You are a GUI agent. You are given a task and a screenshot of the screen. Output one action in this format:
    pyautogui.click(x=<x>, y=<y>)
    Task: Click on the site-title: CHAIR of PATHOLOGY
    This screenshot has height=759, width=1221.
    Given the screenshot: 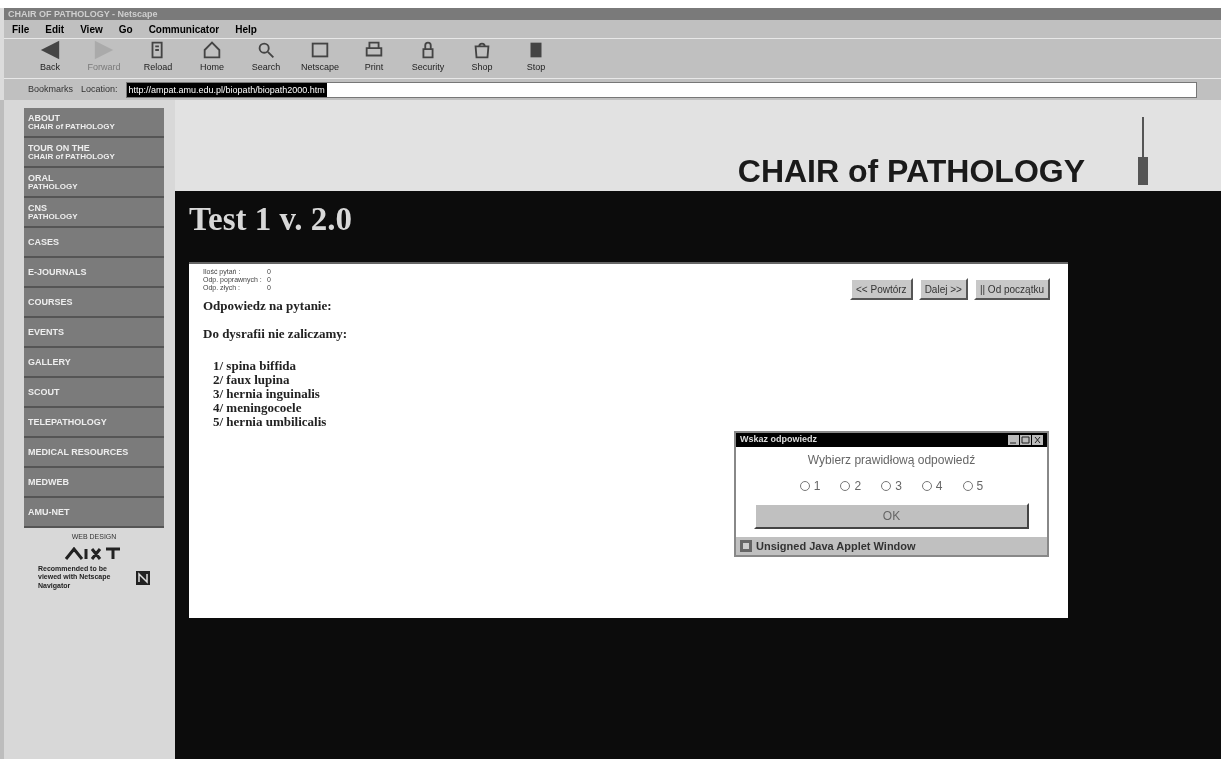 What is the action you would take?
    pyautogui.click(x=911, y=171)
    